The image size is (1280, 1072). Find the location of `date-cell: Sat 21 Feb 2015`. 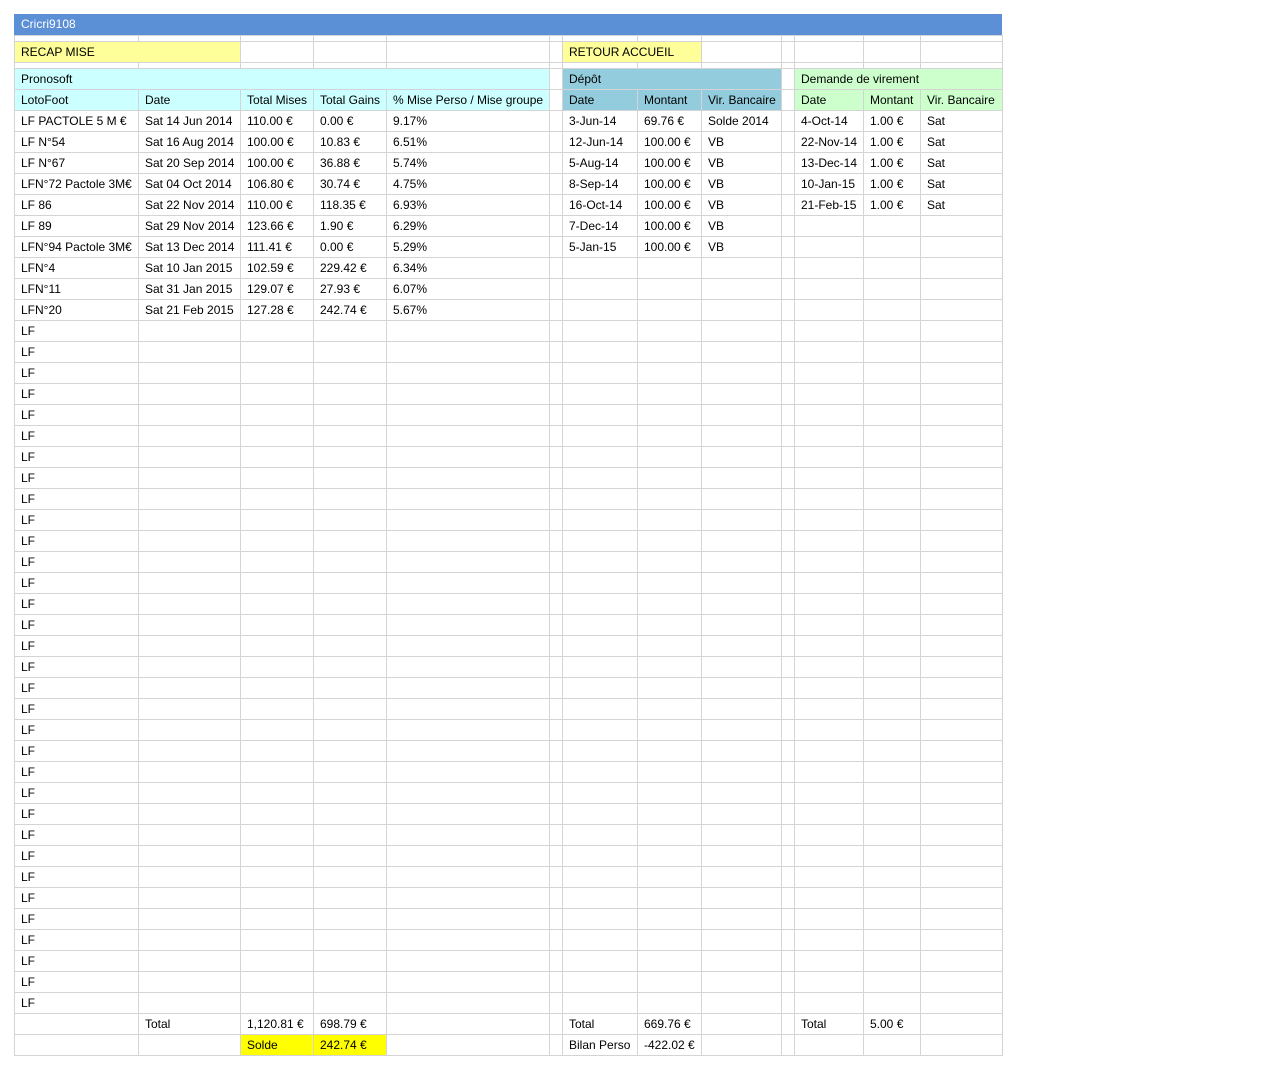

date-cell: Sat 21 Feb 2015 is located at coordinates (189, 310).